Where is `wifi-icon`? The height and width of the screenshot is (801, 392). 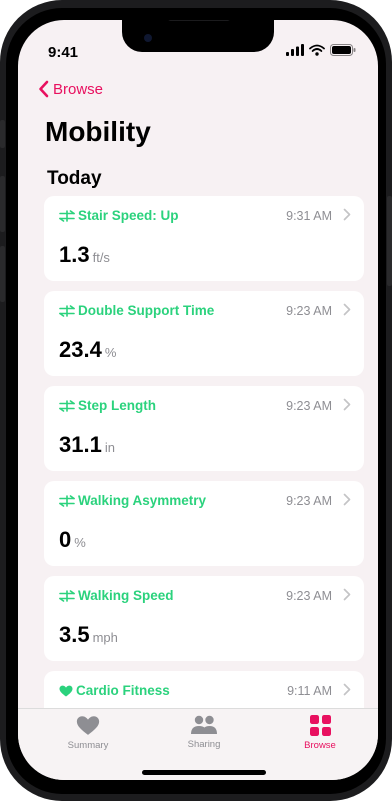
wifi-icon is located at coordinates (317, 50).